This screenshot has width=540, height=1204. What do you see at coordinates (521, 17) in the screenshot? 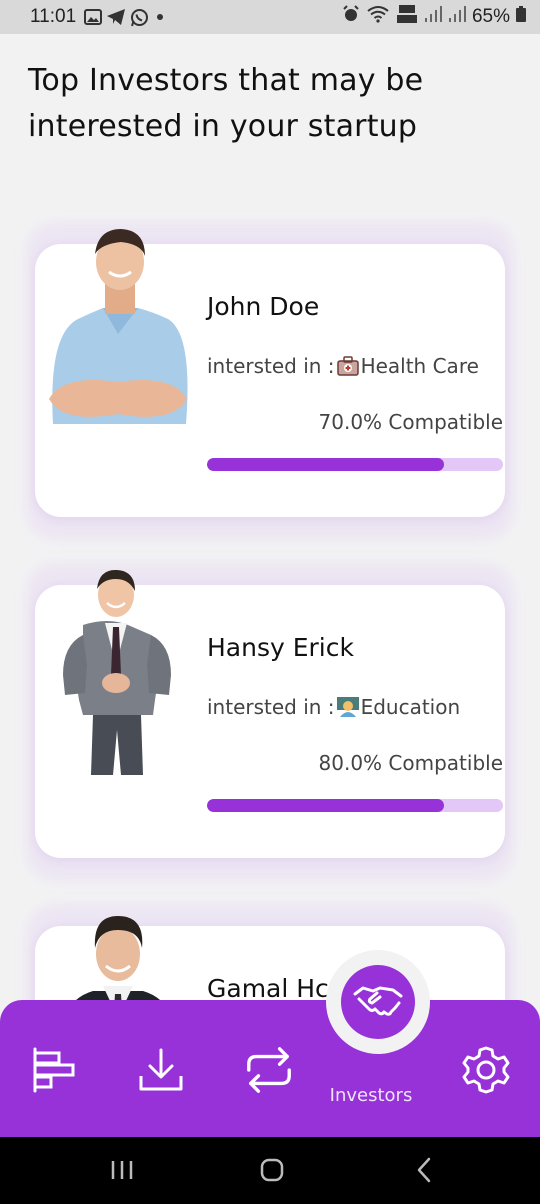
I see `battery-icon` at bounding box center [521, 17].